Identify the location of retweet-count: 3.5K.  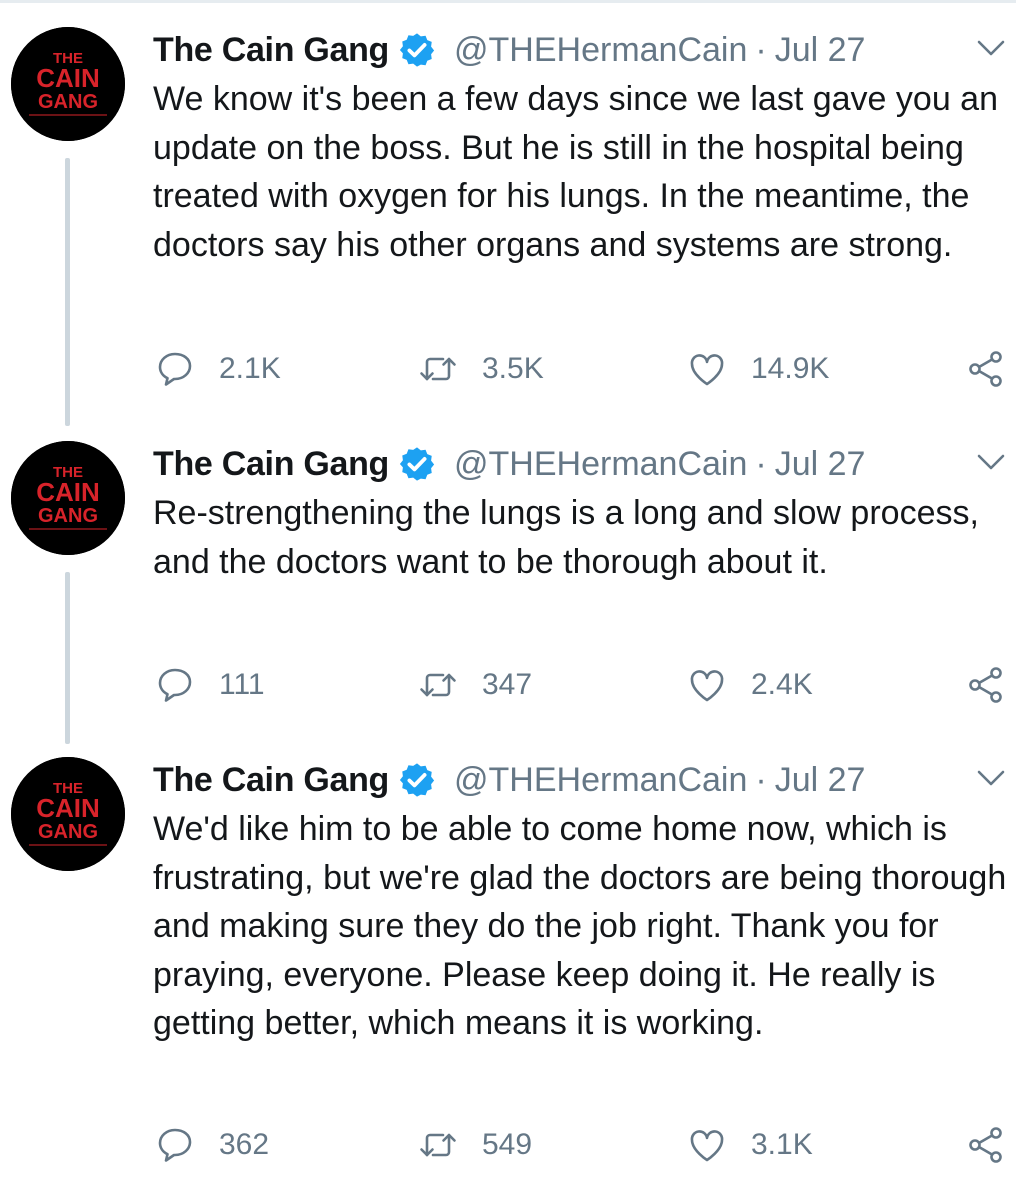
(513, 368).